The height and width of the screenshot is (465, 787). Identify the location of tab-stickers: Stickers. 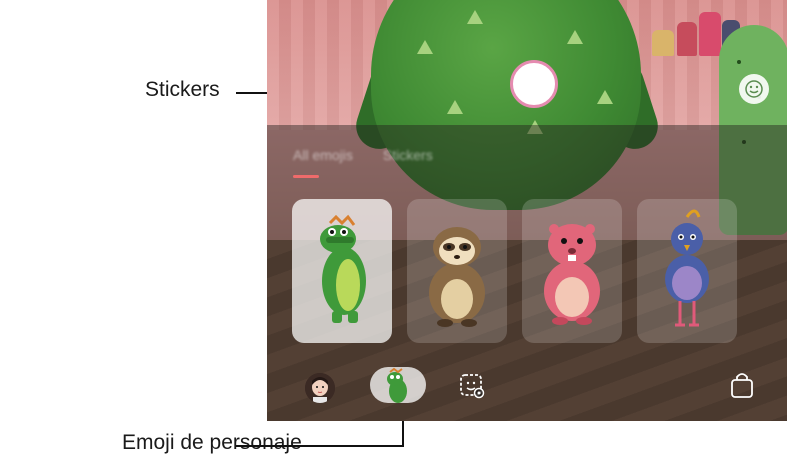
(408, 155).